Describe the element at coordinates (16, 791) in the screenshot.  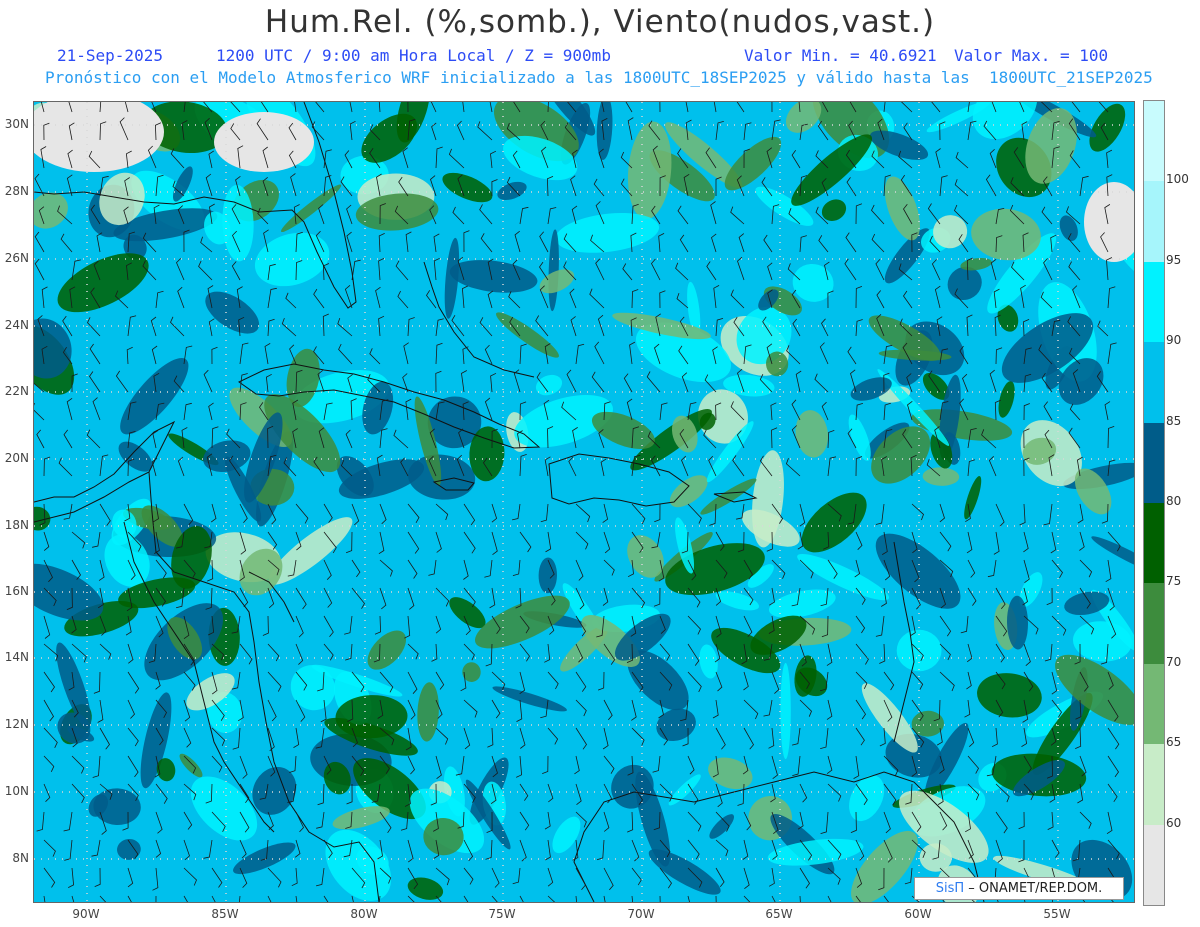
I see `lat-label: 10N` at that location.